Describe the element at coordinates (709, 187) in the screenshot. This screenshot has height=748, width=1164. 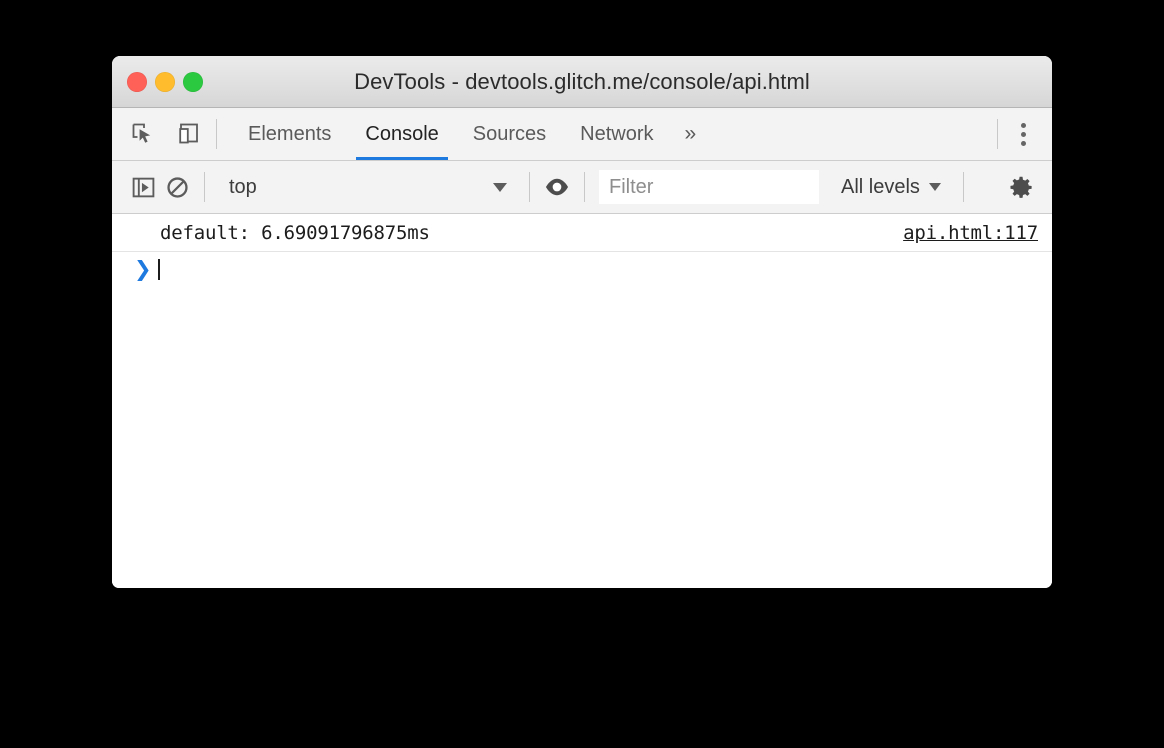
I see `console-filter-input` at that location.